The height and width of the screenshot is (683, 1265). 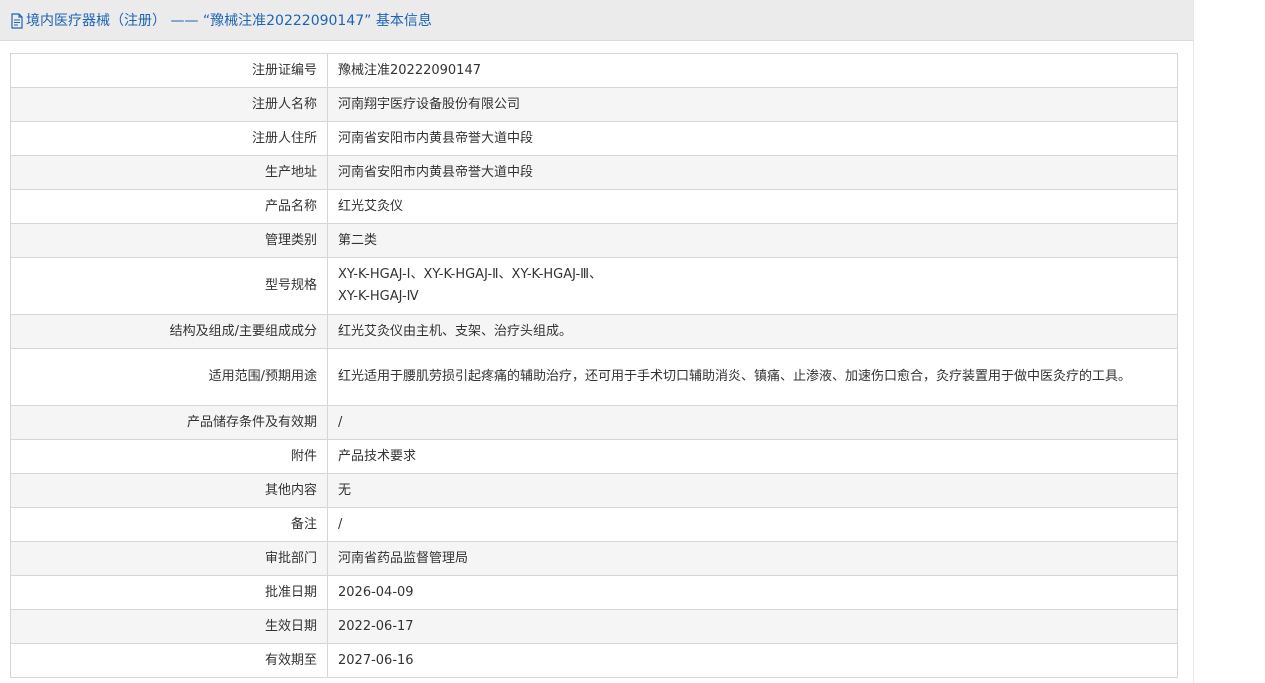 I want to click on row-value: 红光艾灸仪由主机、支架、治疗头组成。, so click(x=752, y=331).